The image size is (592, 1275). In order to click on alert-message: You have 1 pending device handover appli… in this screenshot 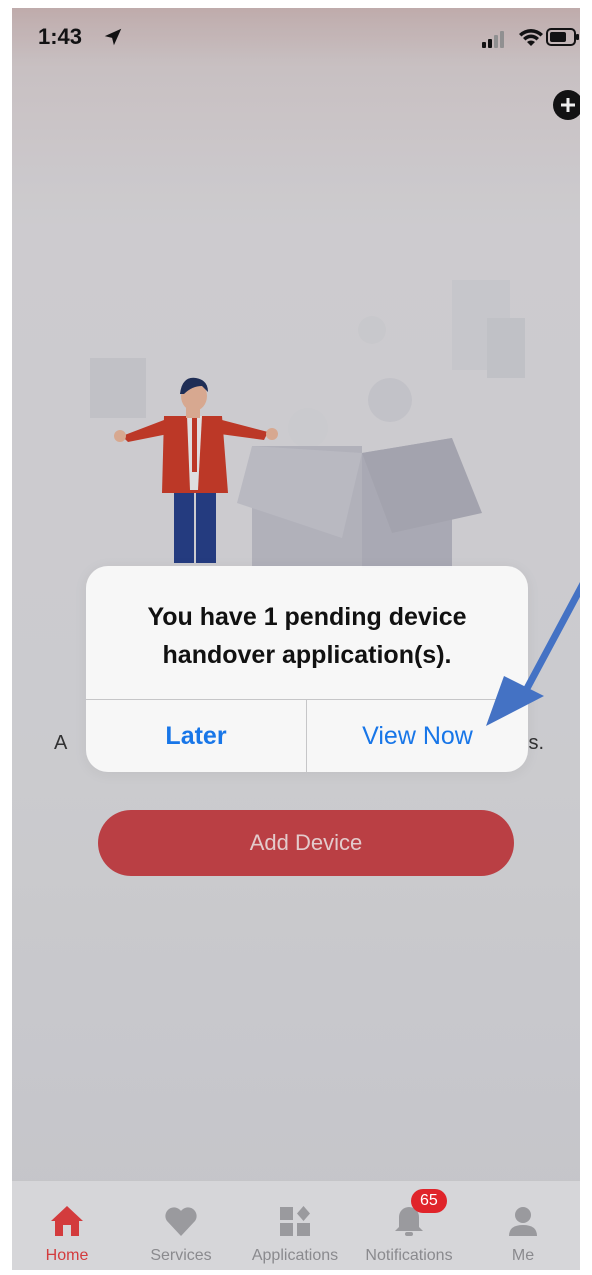, I will do `click(307, 636)`.